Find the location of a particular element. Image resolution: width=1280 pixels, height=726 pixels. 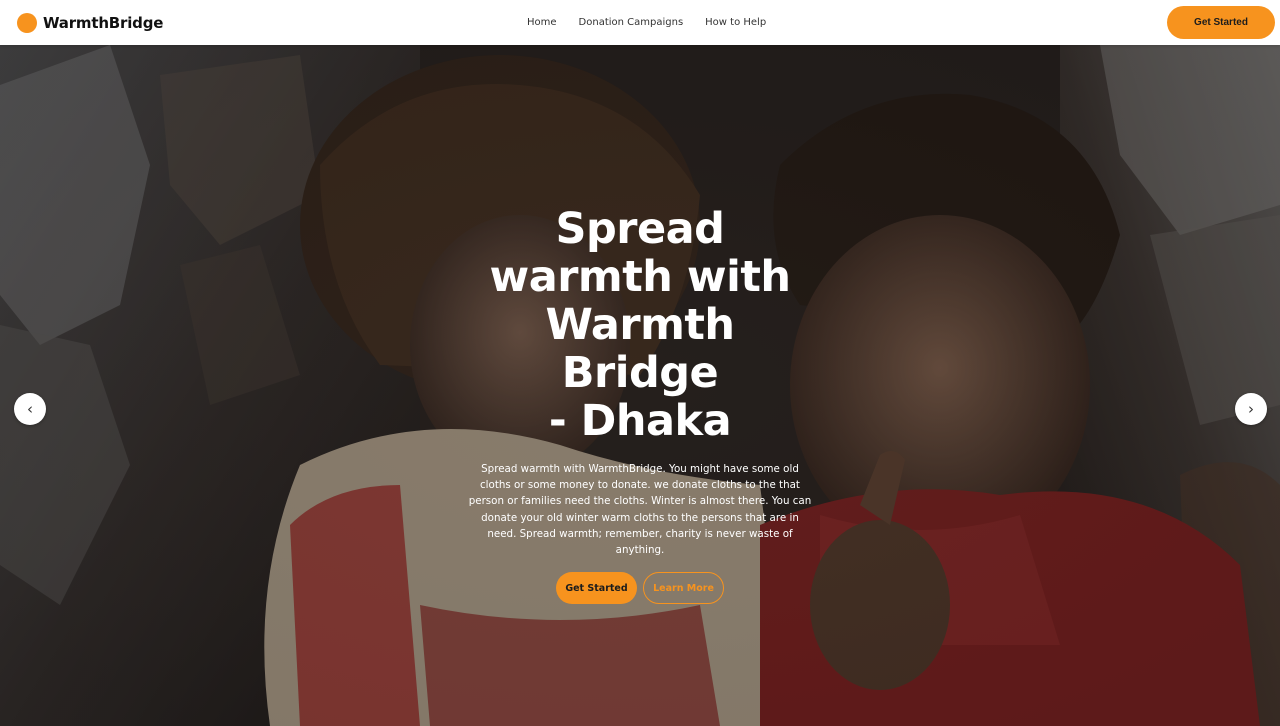

chevron-left-icon: ‹ is located at coordinates (30, 409).